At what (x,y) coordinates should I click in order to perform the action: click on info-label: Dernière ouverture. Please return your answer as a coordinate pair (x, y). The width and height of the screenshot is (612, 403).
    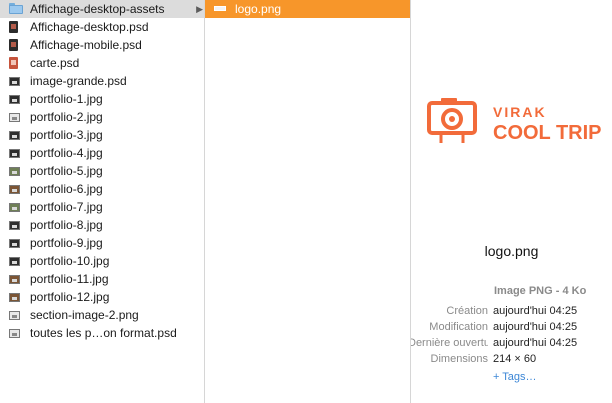
    Looking at the image, I should click on (449, 343).